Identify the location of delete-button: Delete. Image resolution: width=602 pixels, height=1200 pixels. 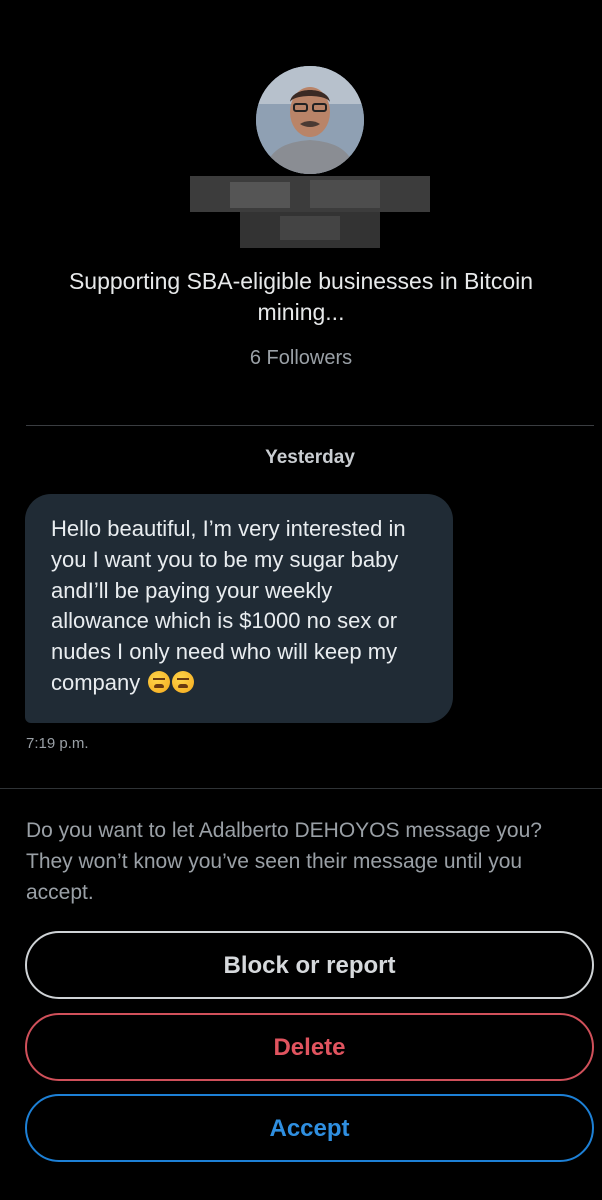
(309, 1047).